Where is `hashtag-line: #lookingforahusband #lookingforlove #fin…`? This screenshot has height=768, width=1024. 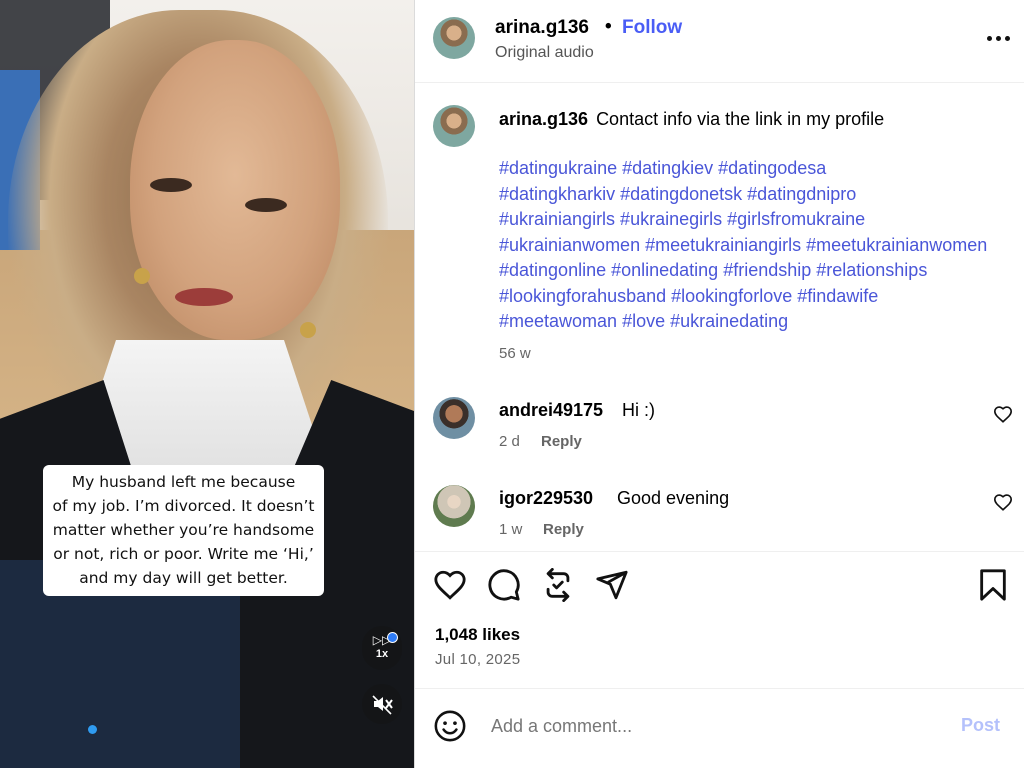
hashtag-line: #lookingforahusband #lookingforlove #fin… is located at coordinates (759, 297).